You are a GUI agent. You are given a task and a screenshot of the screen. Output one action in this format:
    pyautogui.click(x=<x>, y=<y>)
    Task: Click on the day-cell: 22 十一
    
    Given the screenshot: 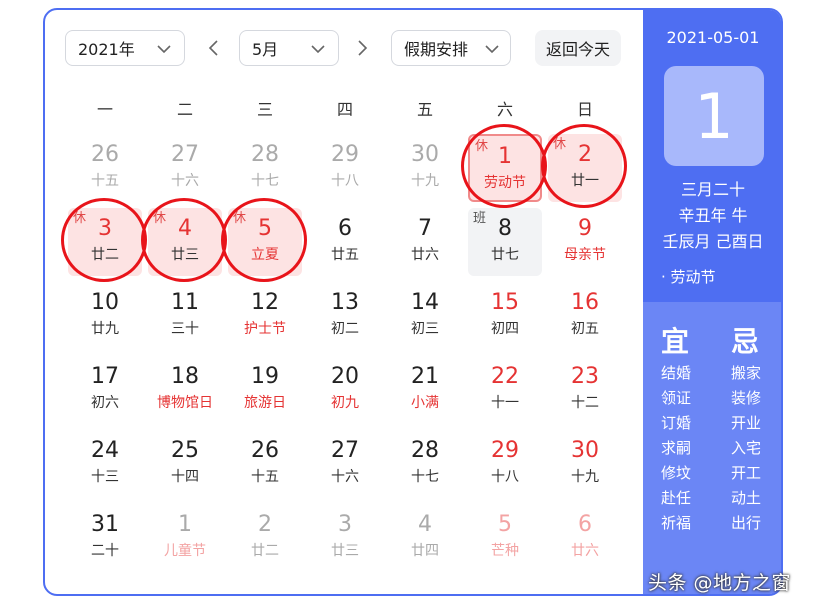 What is the action you would take?
    pyautogui.click(x=505, y=390)
    